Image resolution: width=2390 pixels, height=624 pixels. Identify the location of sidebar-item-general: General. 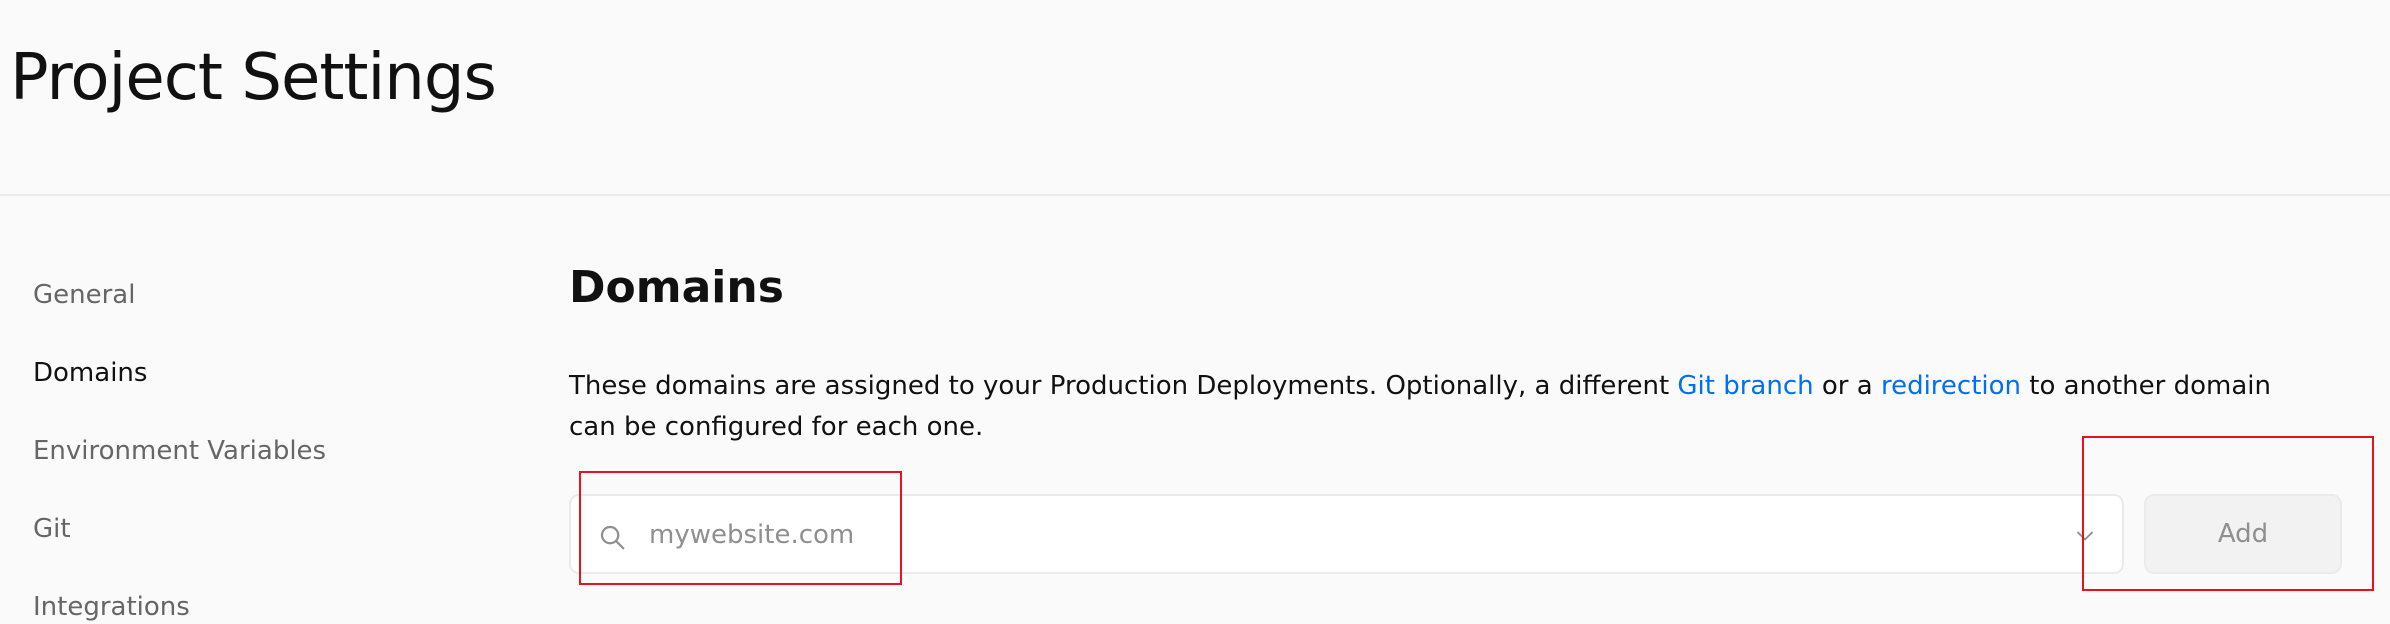
(84, 295).